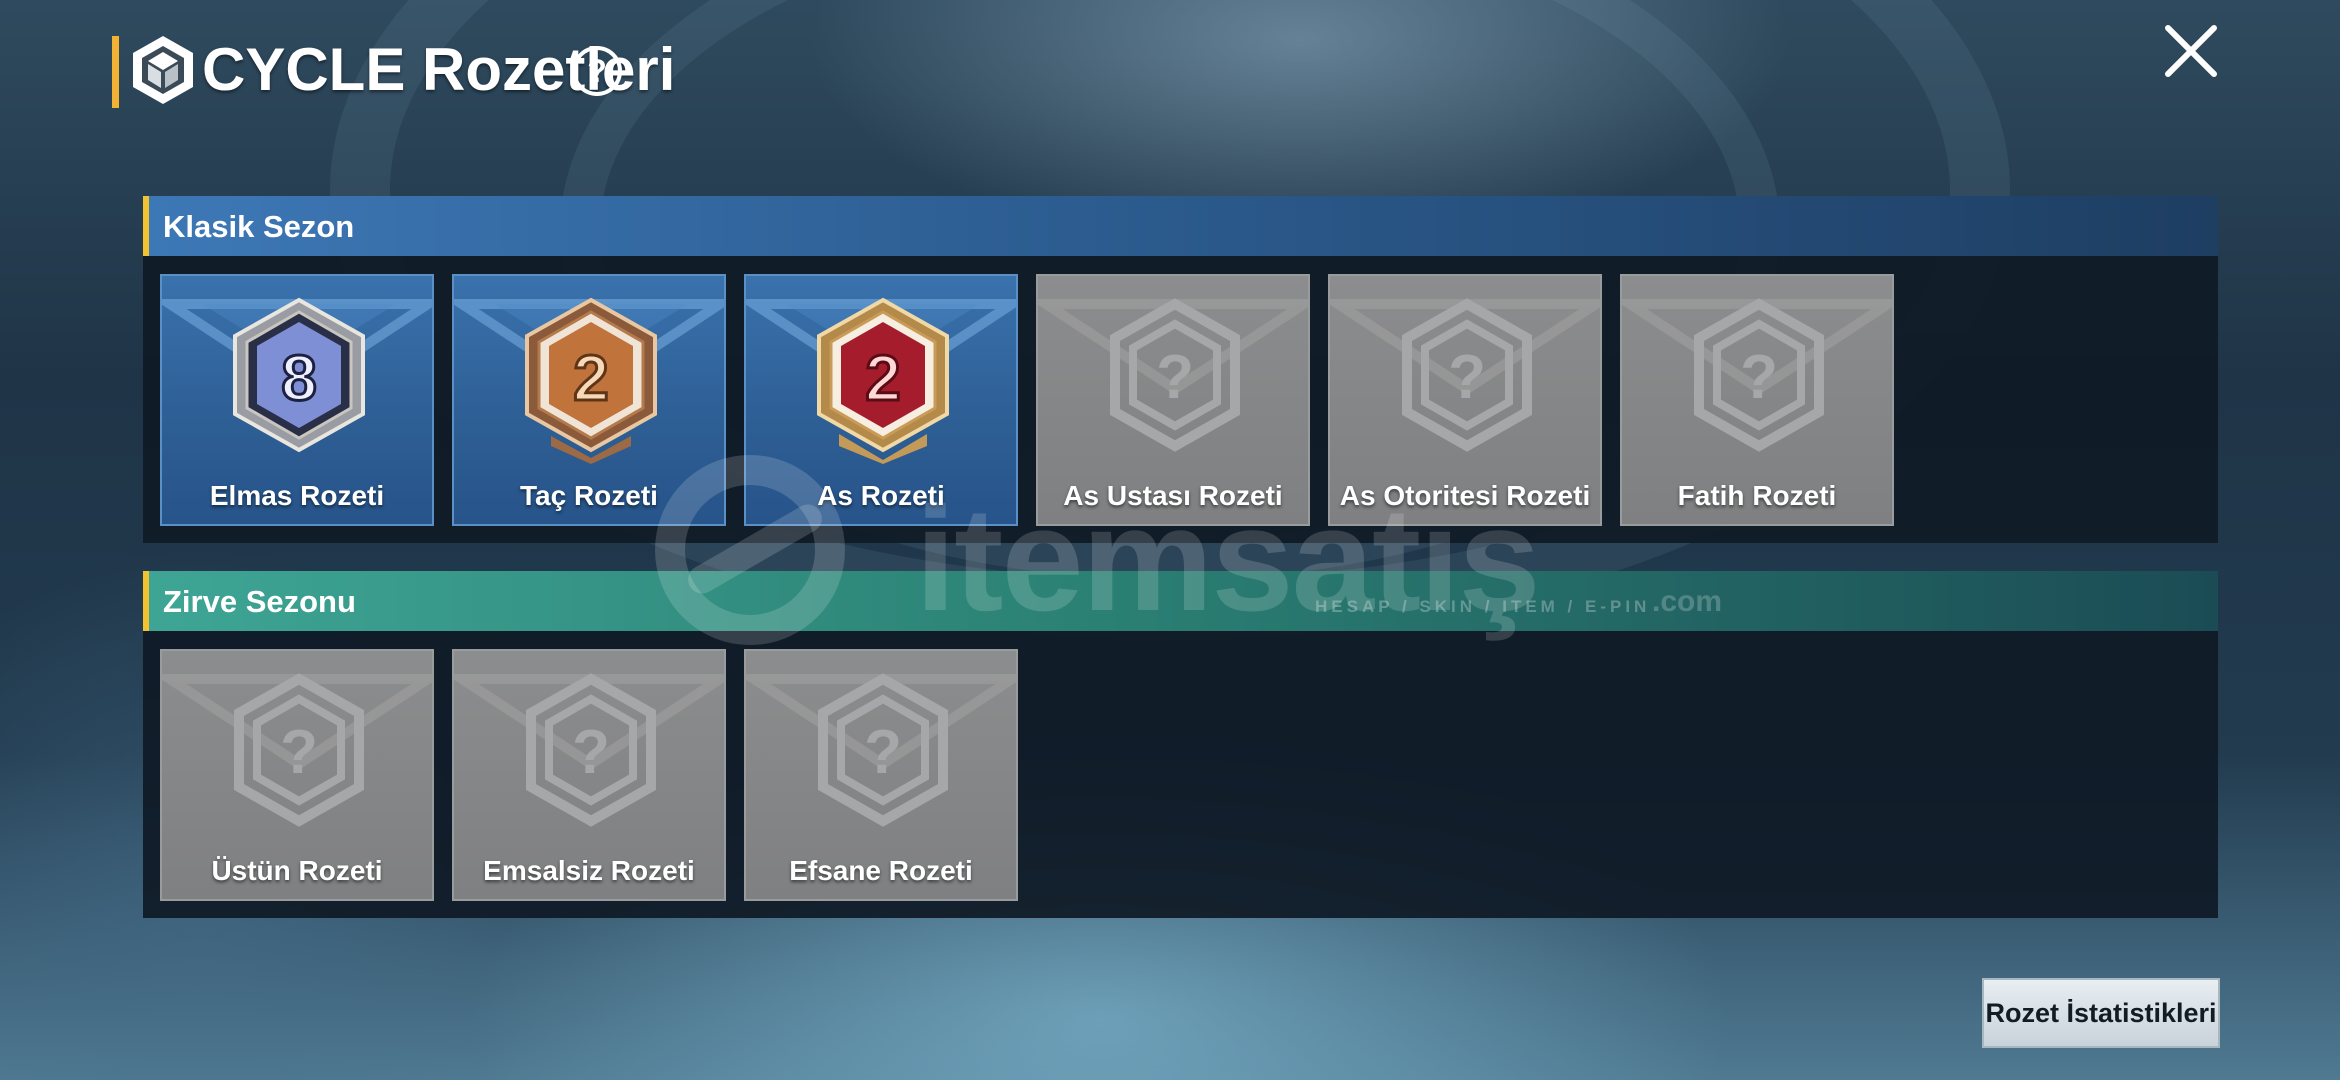  I want to click on badge-card-fatih: ? Fatih Rozeti, so click(1757, 400).